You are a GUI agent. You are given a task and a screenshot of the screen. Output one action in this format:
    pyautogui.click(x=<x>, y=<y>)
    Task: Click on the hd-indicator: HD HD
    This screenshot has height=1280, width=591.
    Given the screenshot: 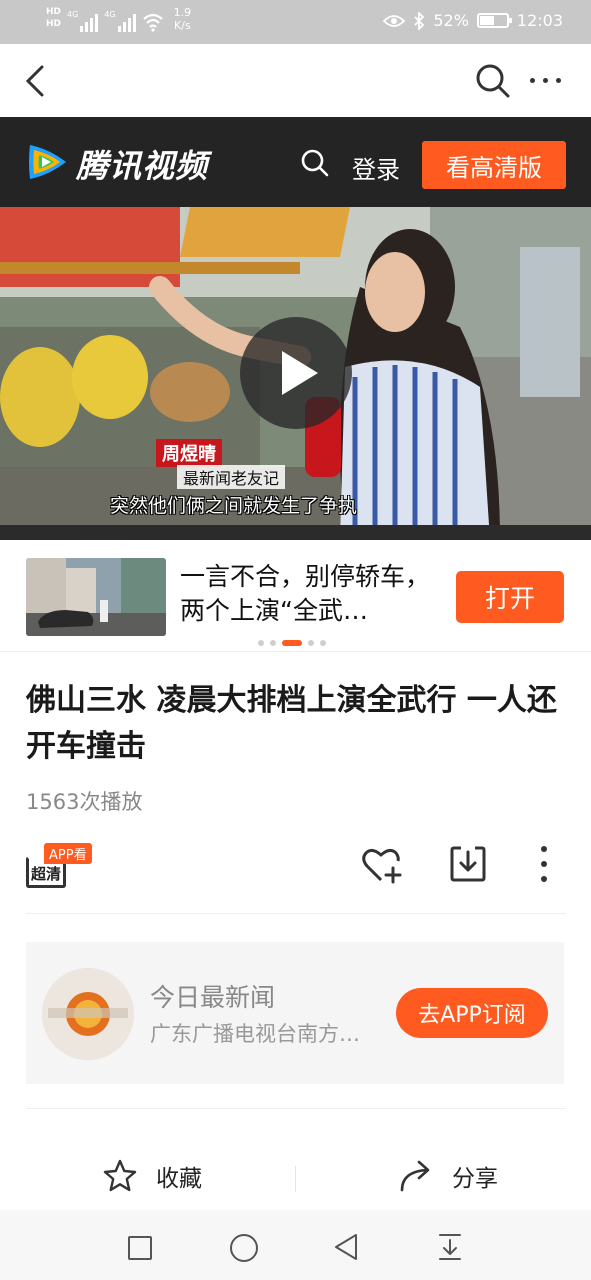 What is the action you would take?
    pyautogui.click(x=53, y=18)
    